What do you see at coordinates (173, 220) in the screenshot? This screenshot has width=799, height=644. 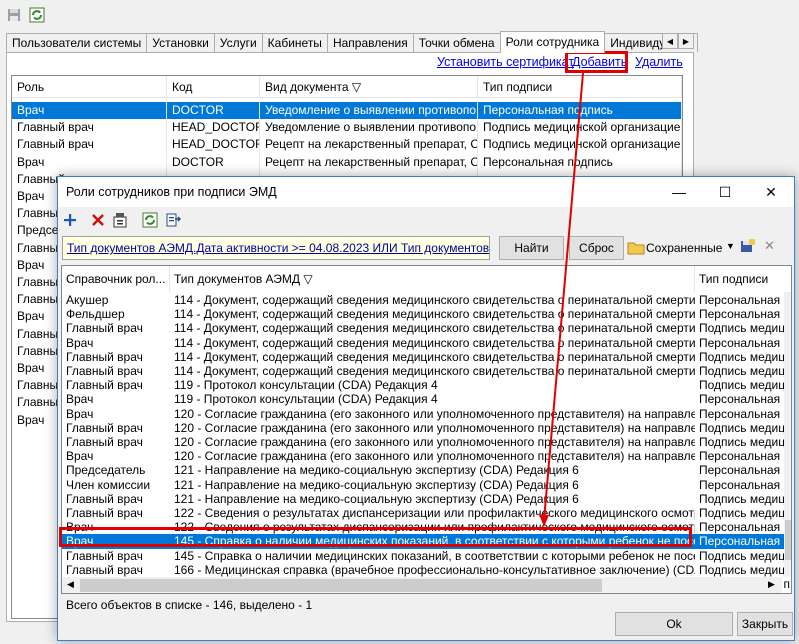 I see `export-icon` at bounding box center [173, 220].